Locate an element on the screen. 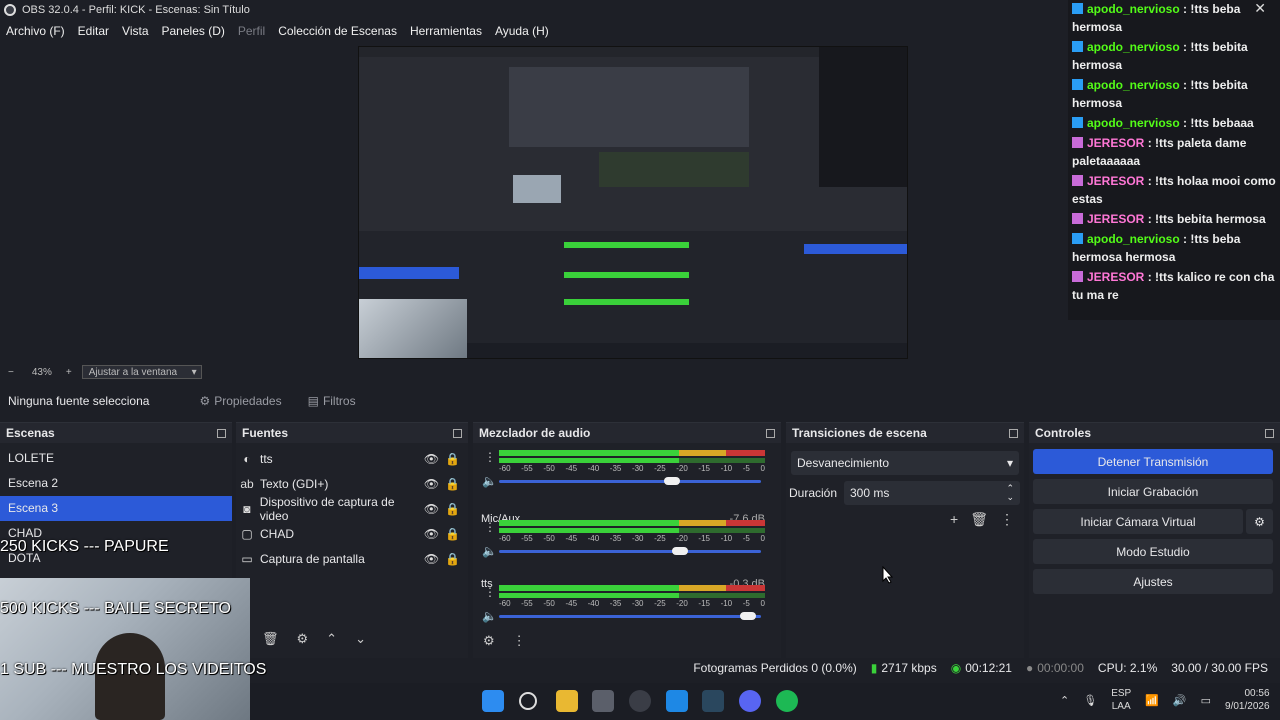 Image resolution: width=1280 pixels, height=720 pixels. stop-stream-button: Detener Transmisión is located at coordinates (1153, 461).